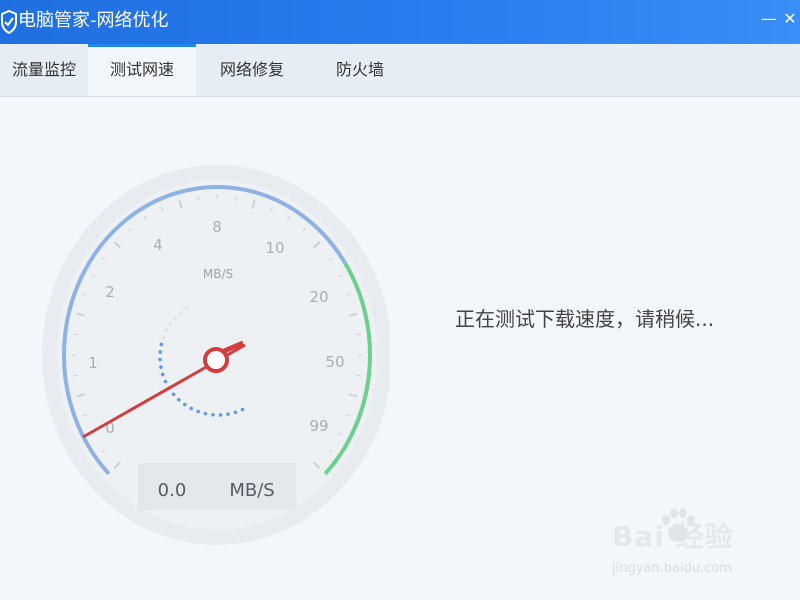  Describe the element at coordinates (217, 227) in the screenshot. I see `scale-label-8: 8` at that location.